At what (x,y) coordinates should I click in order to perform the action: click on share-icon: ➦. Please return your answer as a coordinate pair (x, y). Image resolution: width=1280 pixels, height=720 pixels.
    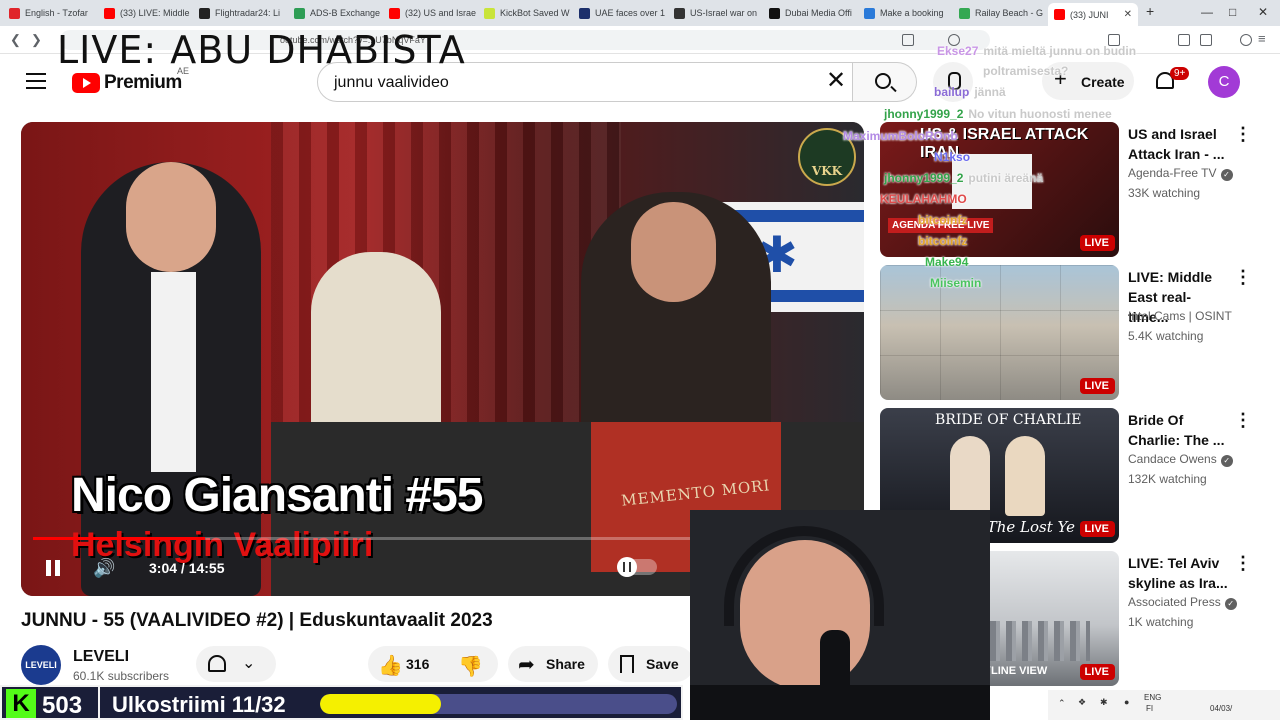
    Looking at the image, I should click on (526, 665).